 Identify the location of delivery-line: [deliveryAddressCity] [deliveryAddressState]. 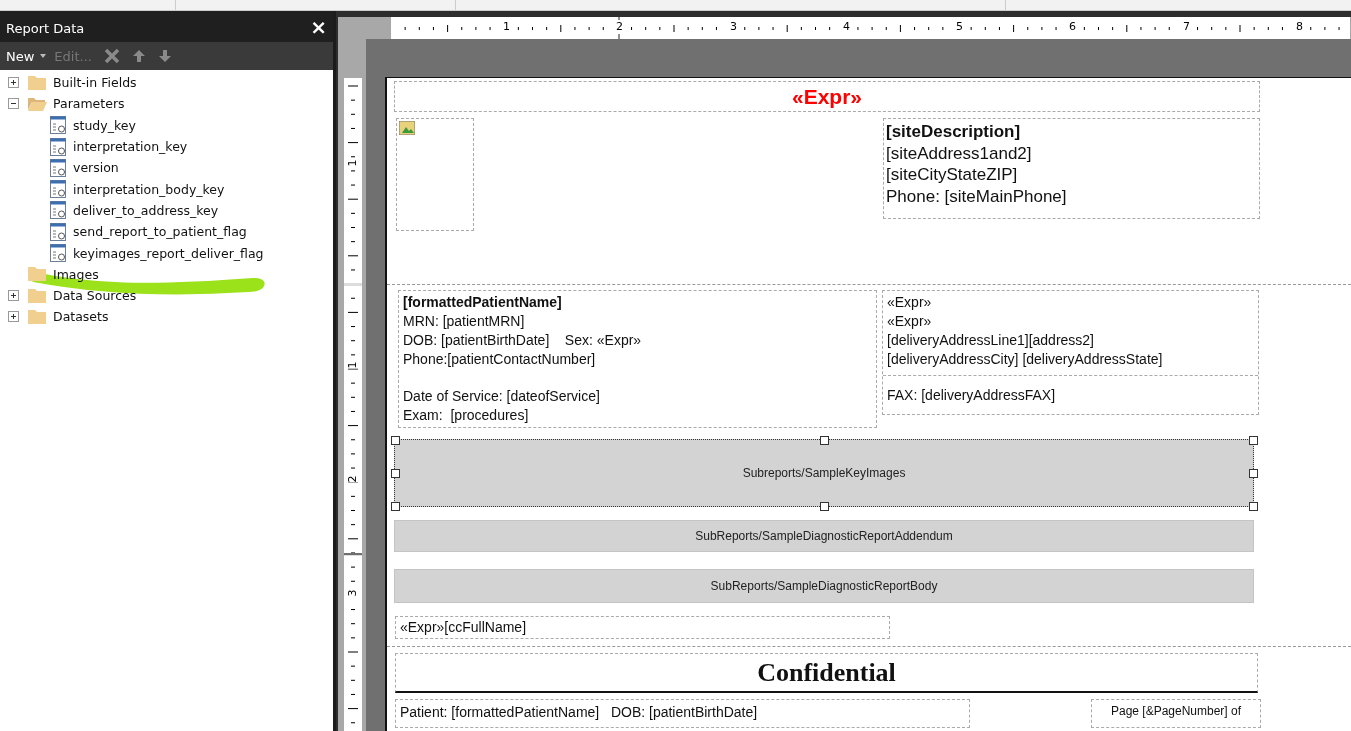
(1025, 359).